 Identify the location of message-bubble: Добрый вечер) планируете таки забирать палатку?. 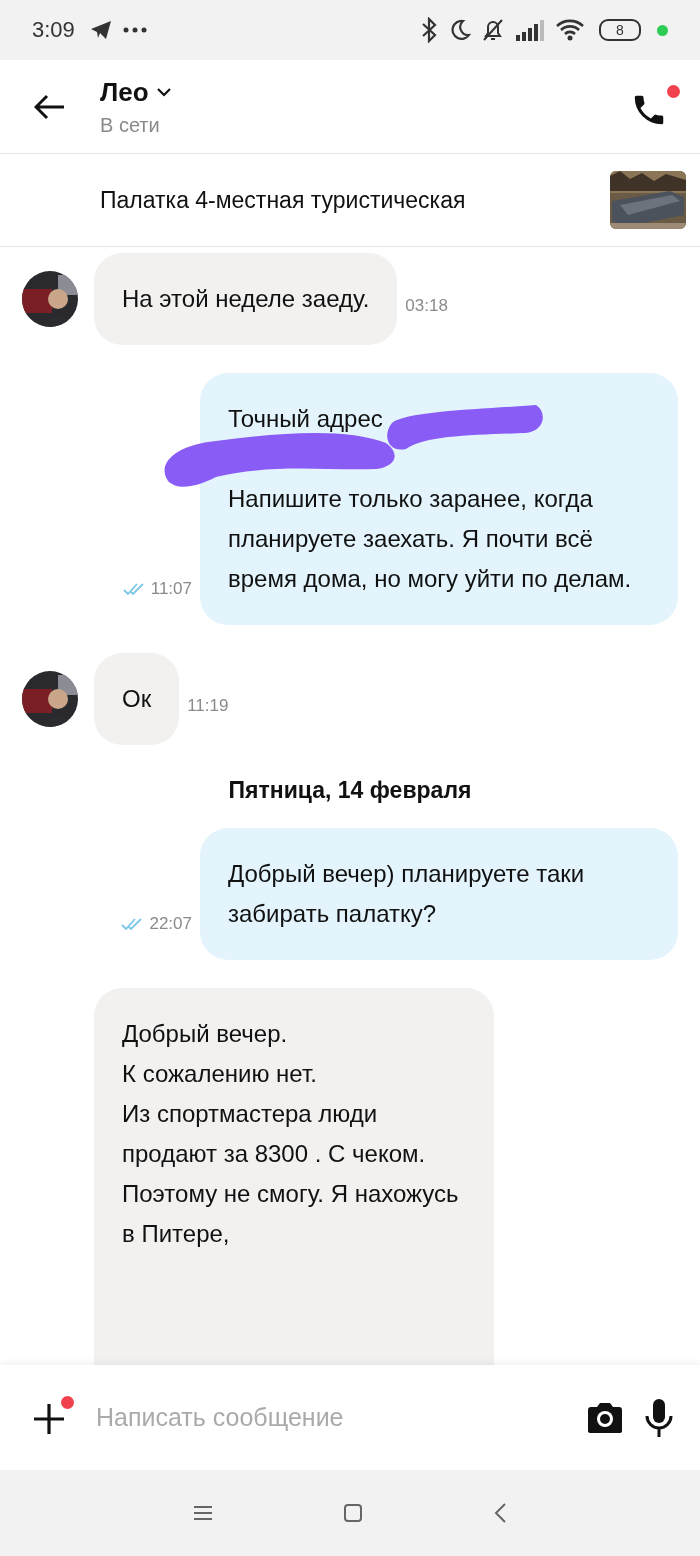
(439, 894).